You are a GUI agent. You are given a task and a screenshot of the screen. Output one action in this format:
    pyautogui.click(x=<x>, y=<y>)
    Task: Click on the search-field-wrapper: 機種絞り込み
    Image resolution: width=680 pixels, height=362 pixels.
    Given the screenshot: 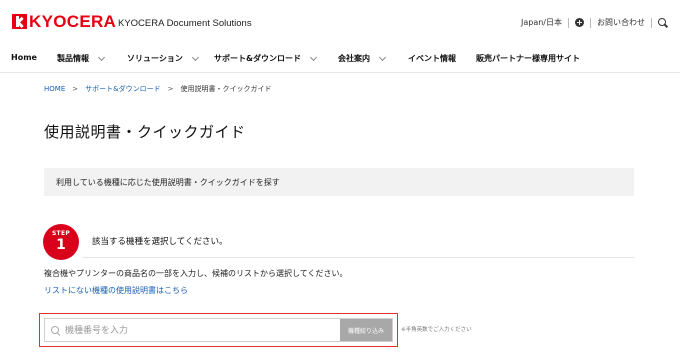 What is the action you would take?
    pyautogui.click(x=218, y=330)
    